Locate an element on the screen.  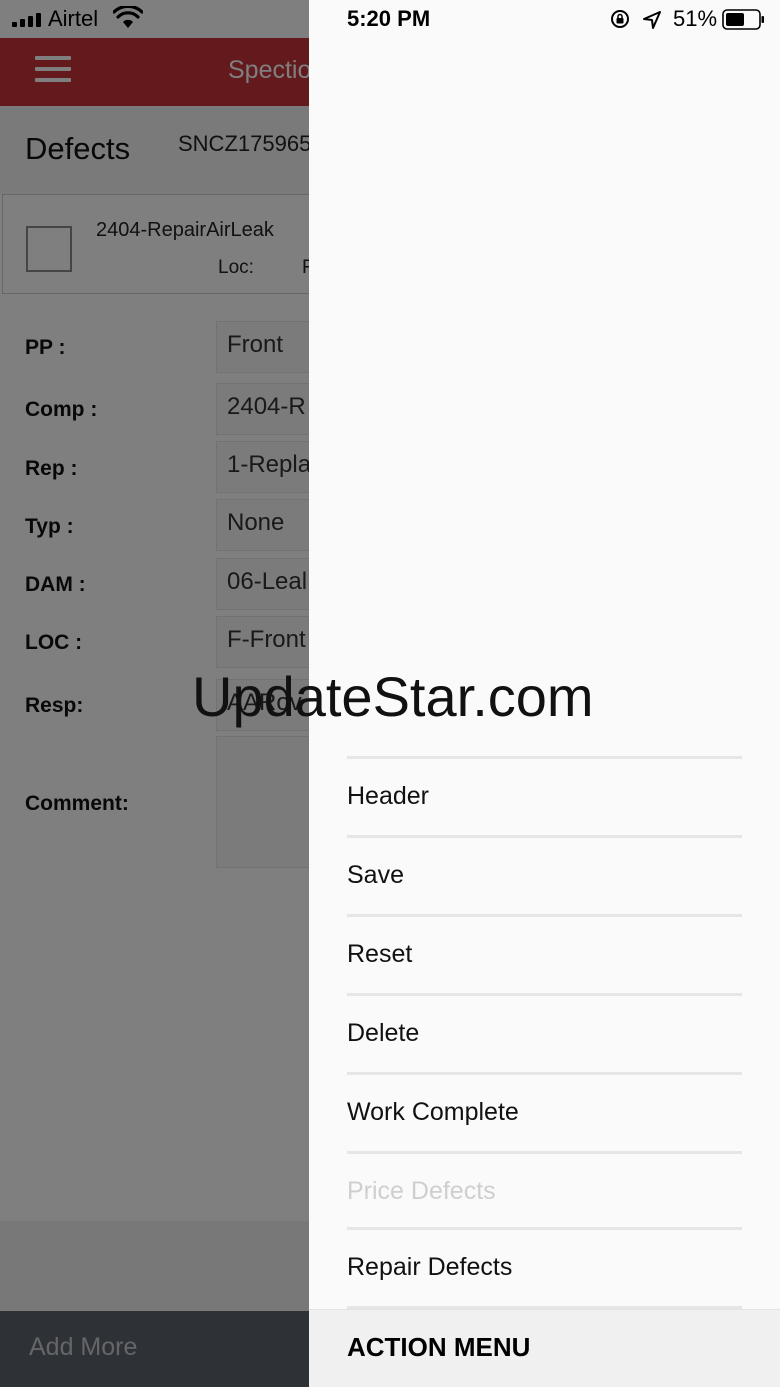
menu-item-label: Price Defects is located at coordinates (421, 1191).